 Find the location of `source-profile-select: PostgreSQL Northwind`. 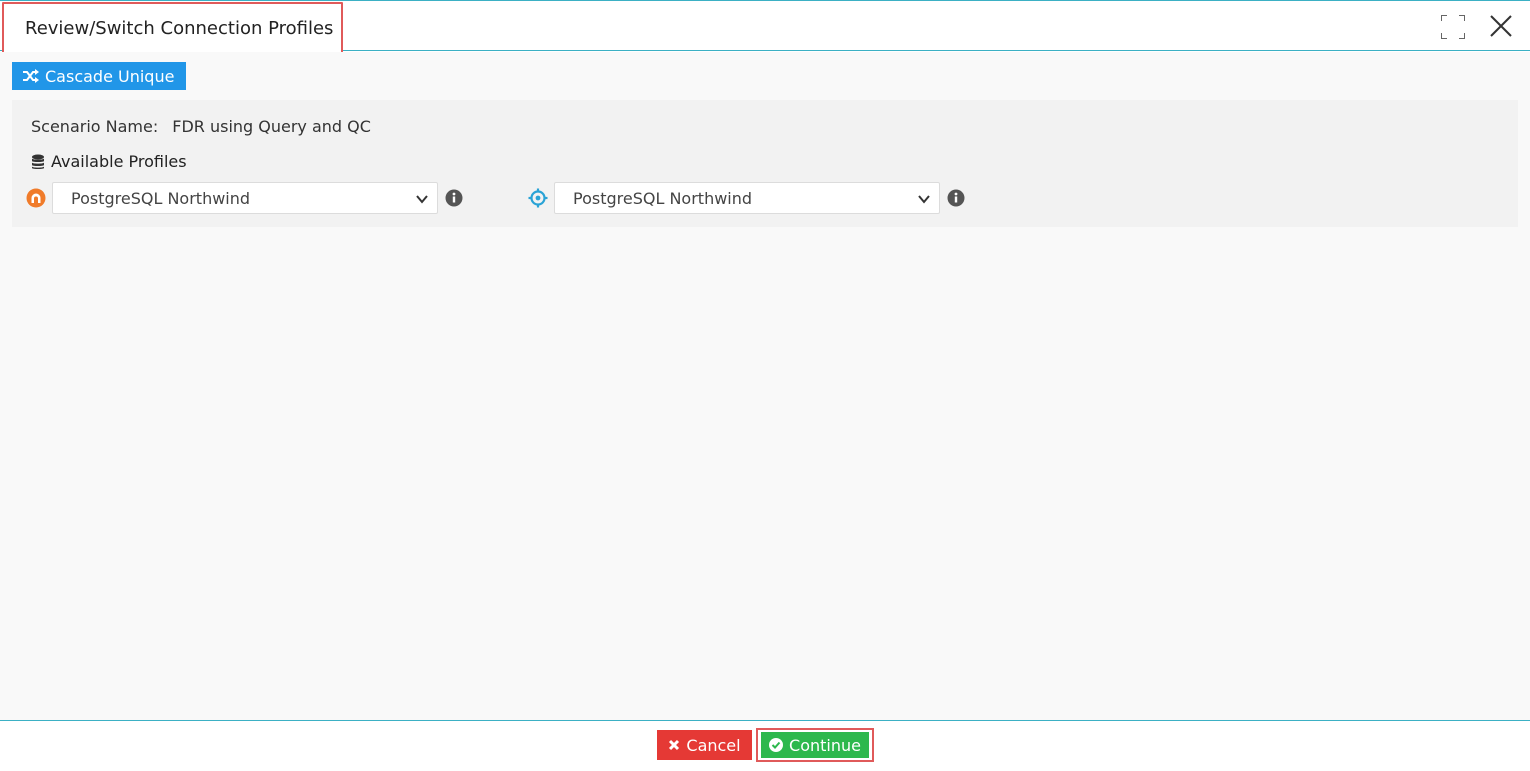

source-profile-select: PostgreSQL Northwind is located at coordinates (245, 198).